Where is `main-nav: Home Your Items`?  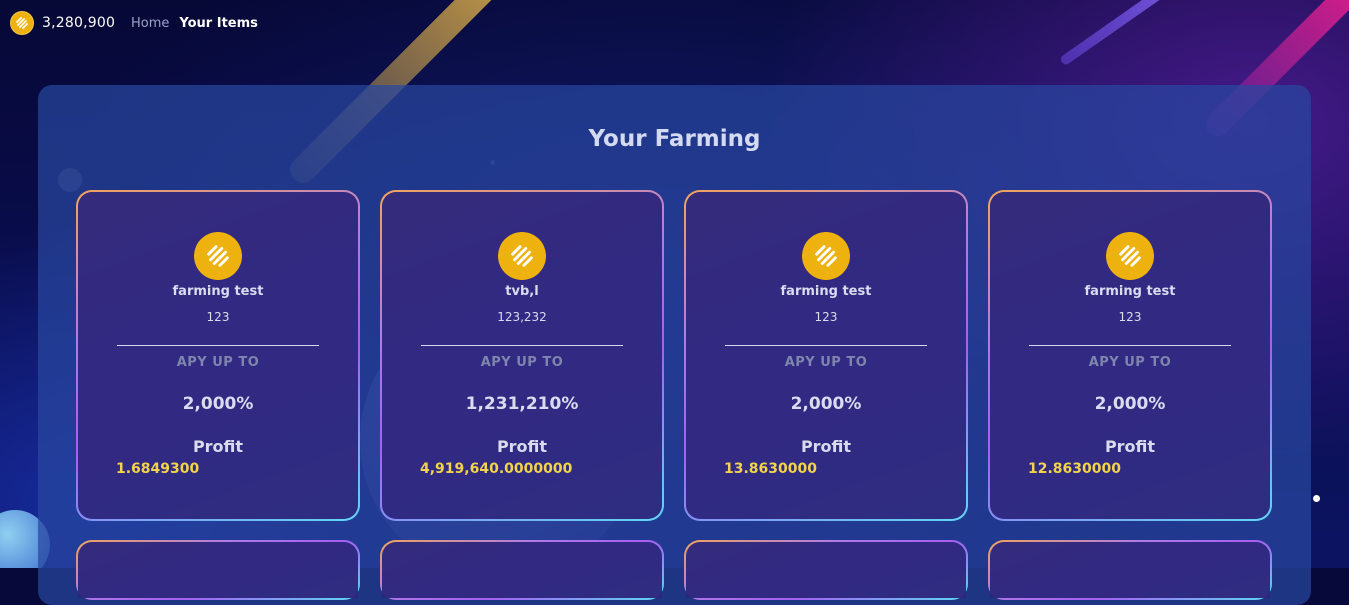 main-nav: Home Your Items is located at coordinates (194, 23).